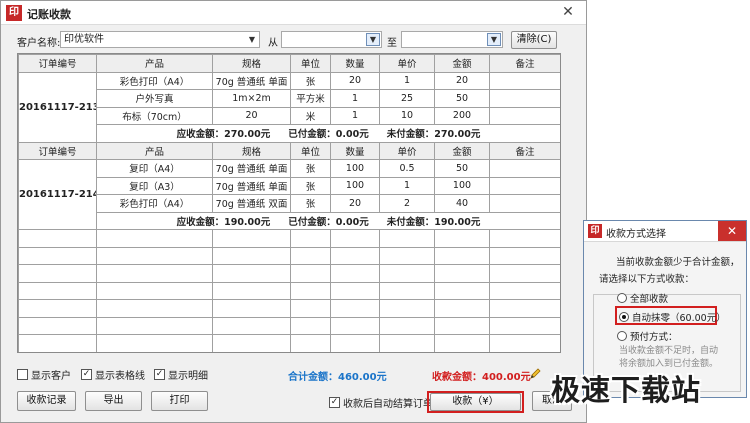 This screenshot has width=750, height=423. I want to click on show-gridlines-label: 显示表格线, so click(120, 376).